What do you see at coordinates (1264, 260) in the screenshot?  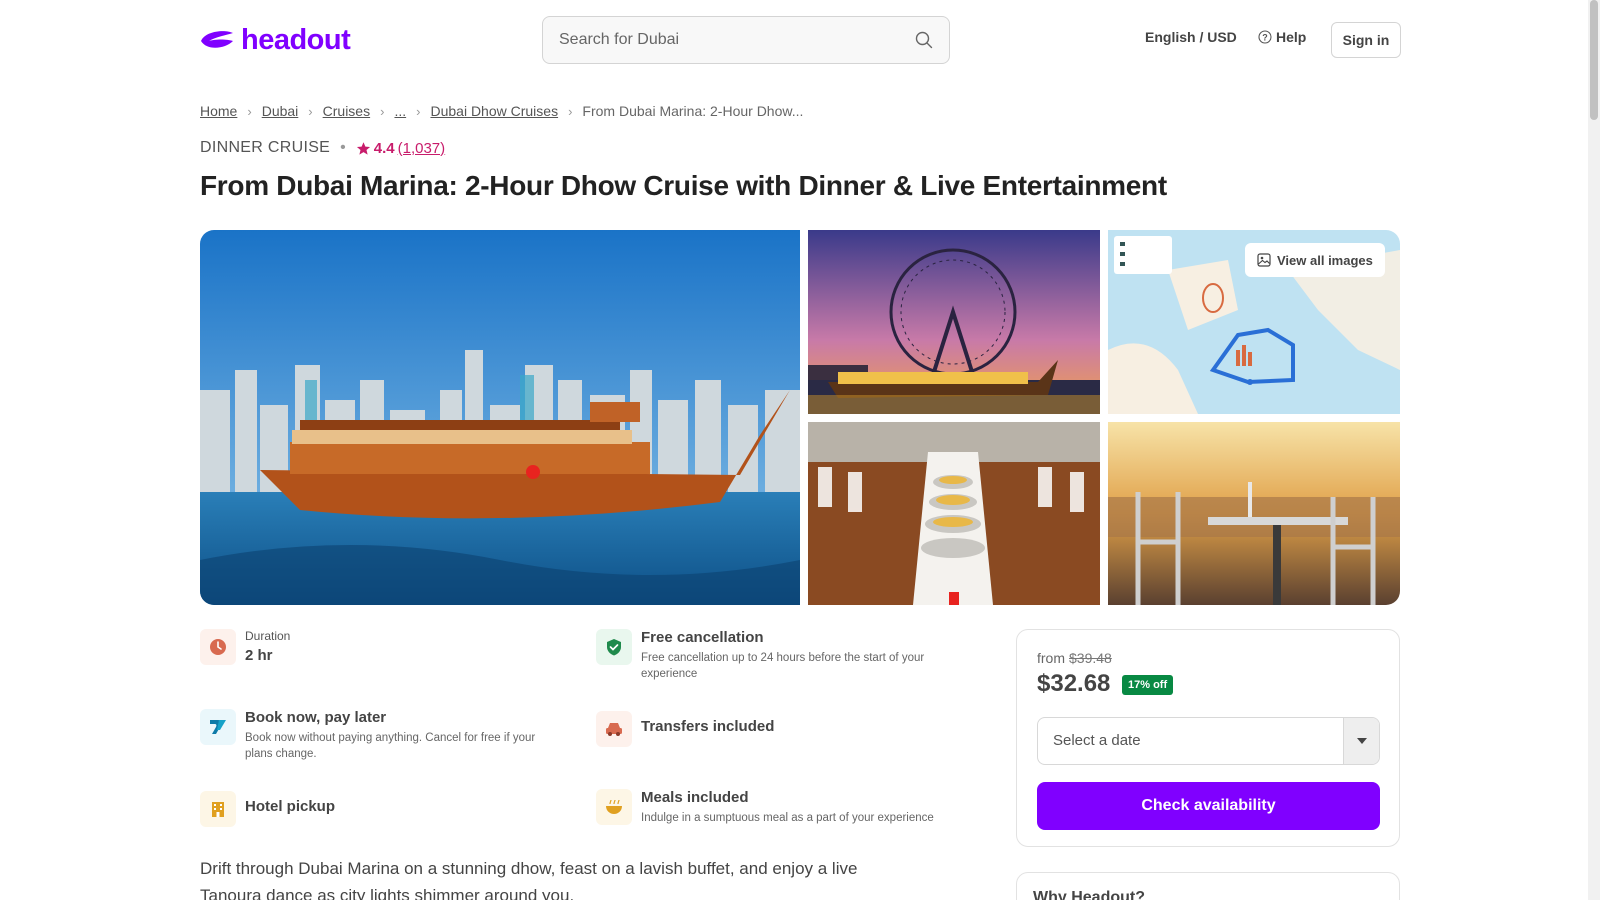 I see `image-gallery-icon` at bounding box center [1264, 260].